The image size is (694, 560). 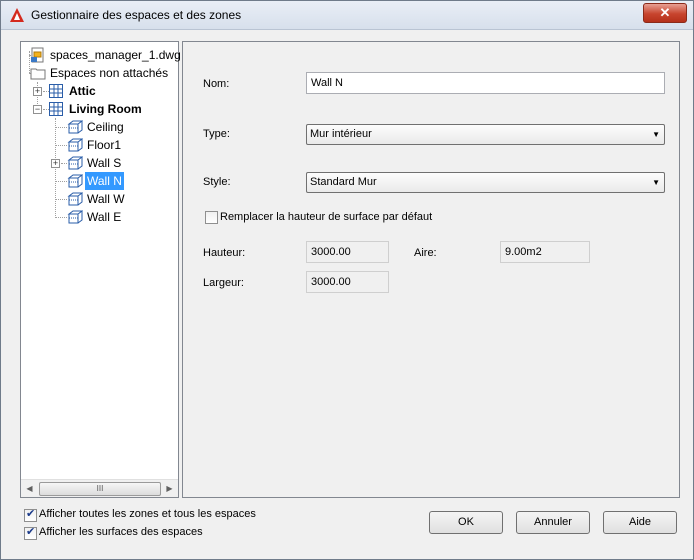 What do you see at coordinates (640, 522) in the screenshot?
I see `help-button: Aide` at bounding box center [640, 522].